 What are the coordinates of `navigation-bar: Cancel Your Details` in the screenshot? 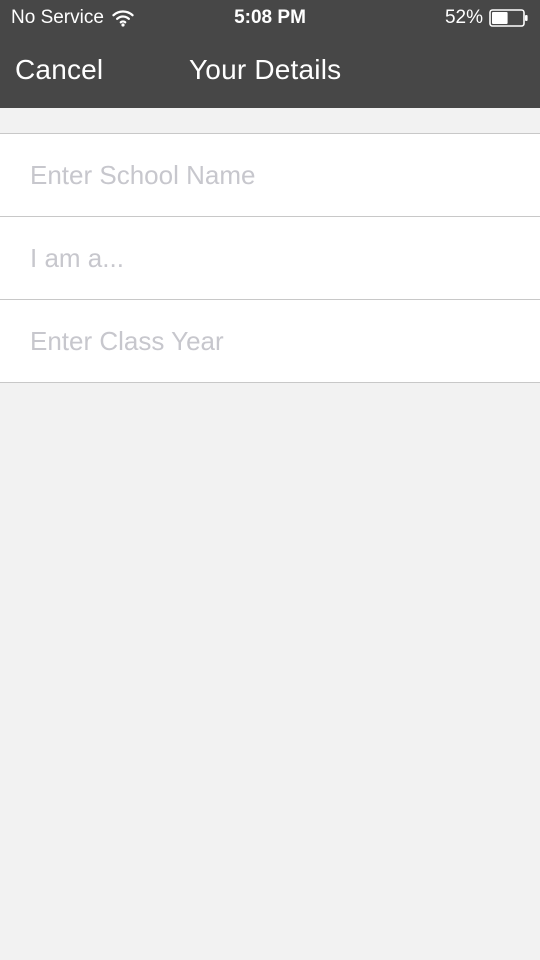 It's located at (270, 72).